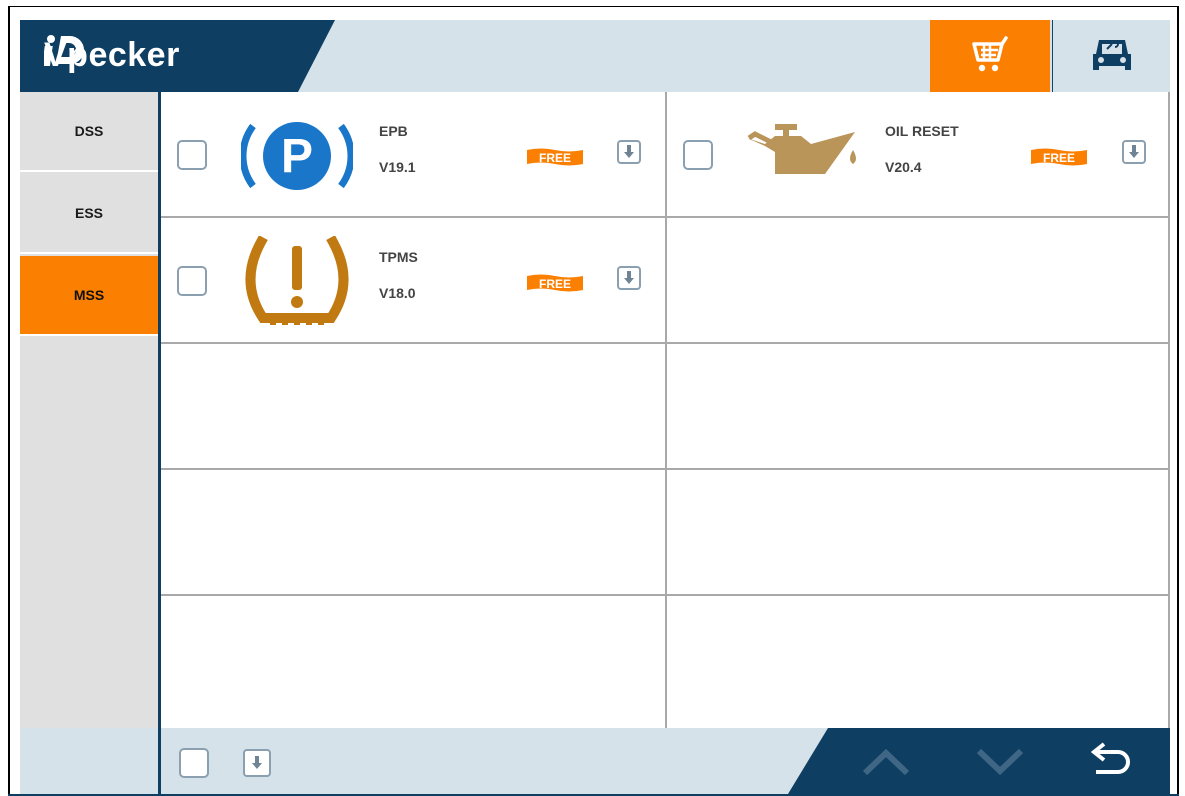 This screenshot has height=796, width=1185. I want to click on category-sidebar: DSS ESS MSS, so click(89, 410).